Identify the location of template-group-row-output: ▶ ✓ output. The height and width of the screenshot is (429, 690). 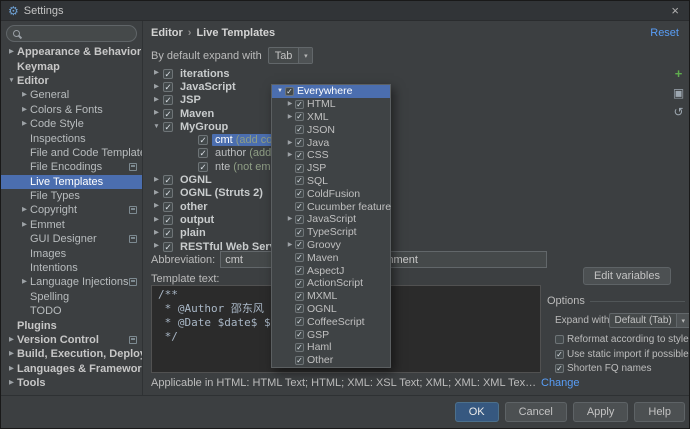
(409, 219).